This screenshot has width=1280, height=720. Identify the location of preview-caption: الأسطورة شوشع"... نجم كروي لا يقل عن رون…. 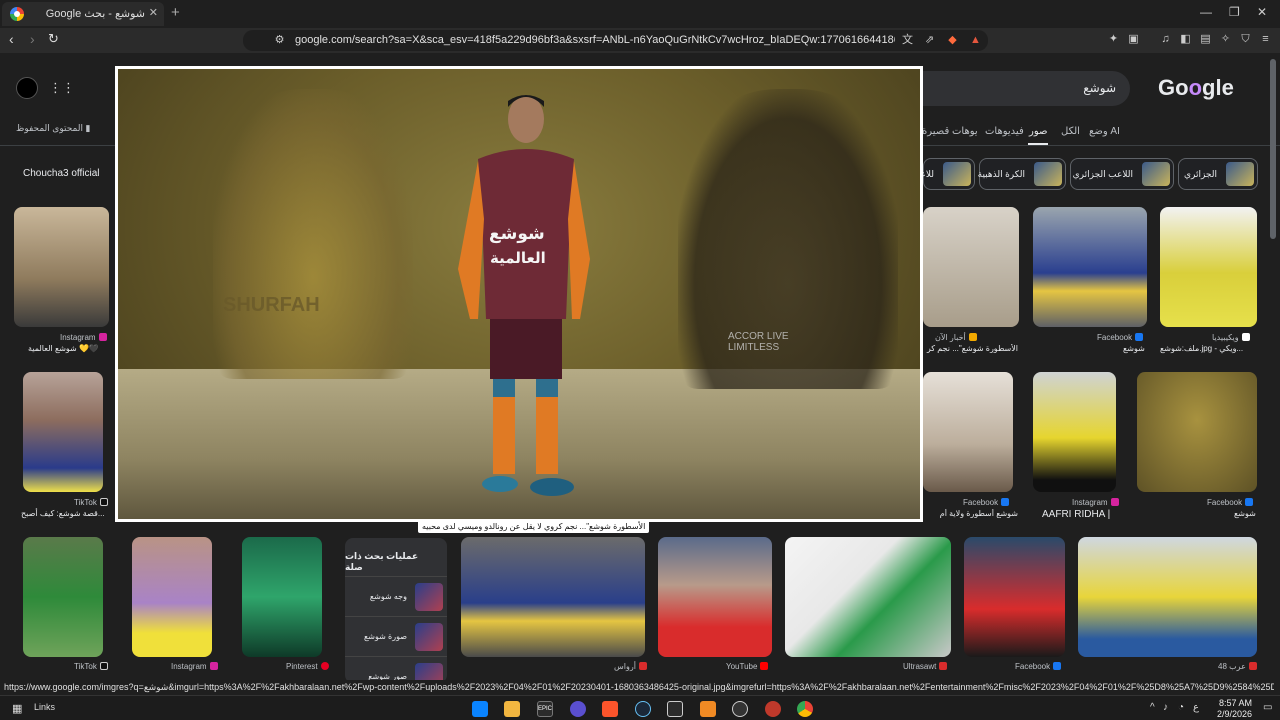
(534, 526).